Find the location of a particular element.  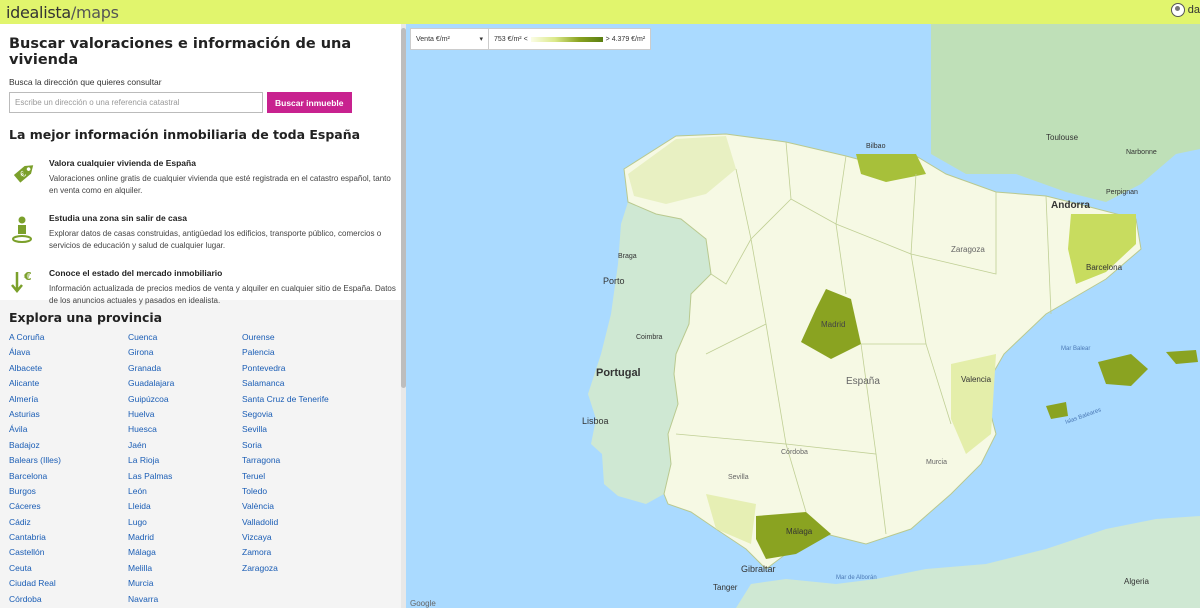

province-link: Huesca is located at coordinates (185, 429).